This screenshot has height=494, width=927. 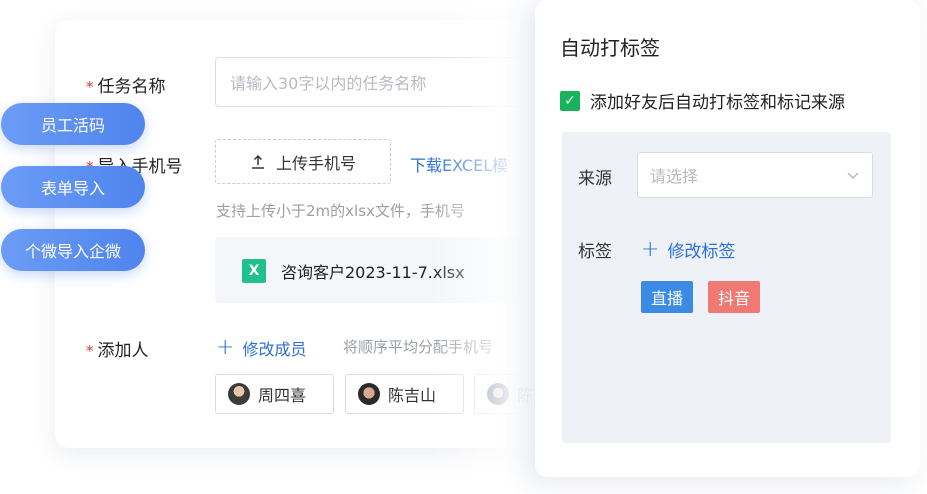 I want to click on edit-tags-button: + 修改标签, so click(x=688, y=249).